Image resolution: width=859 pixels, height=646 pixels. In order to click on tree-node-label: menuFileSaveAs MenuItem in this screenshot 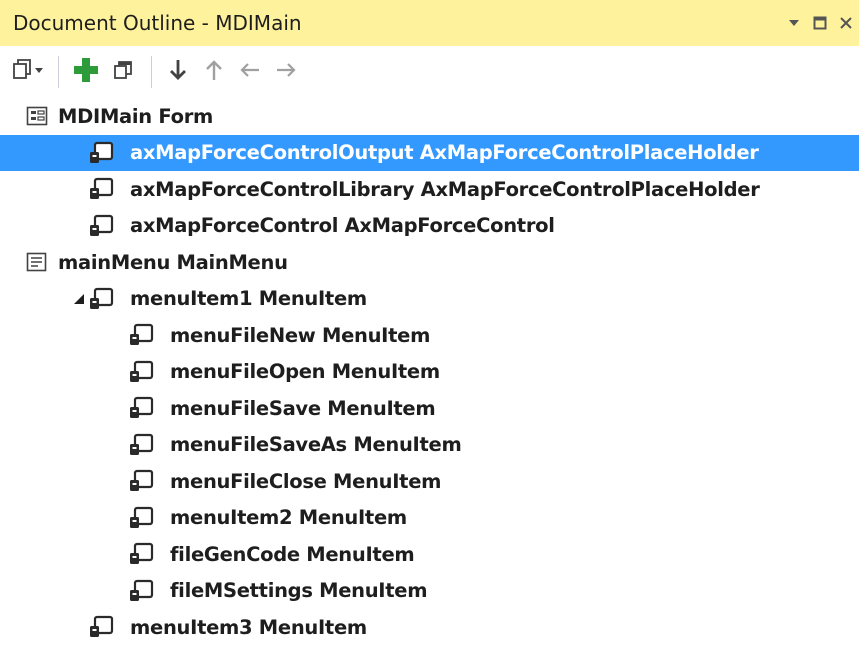, I will do `click(316, 445)`.